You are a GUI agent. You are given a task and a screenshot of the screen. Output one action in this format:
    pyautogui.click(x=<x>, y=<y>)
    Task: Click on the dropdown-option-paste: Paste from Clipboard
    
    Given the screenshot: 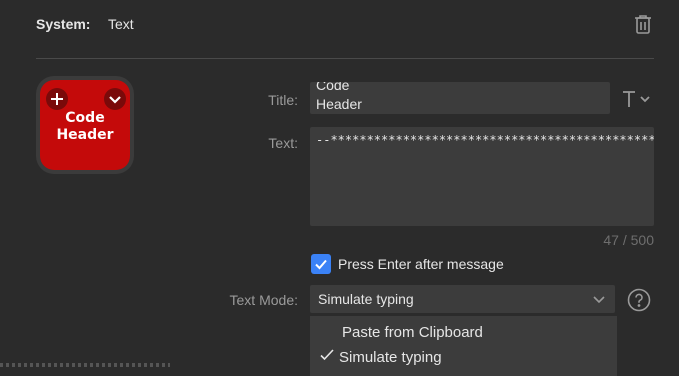 What is the action you would take?
    pyautogui.click(x=463, y=334)
    